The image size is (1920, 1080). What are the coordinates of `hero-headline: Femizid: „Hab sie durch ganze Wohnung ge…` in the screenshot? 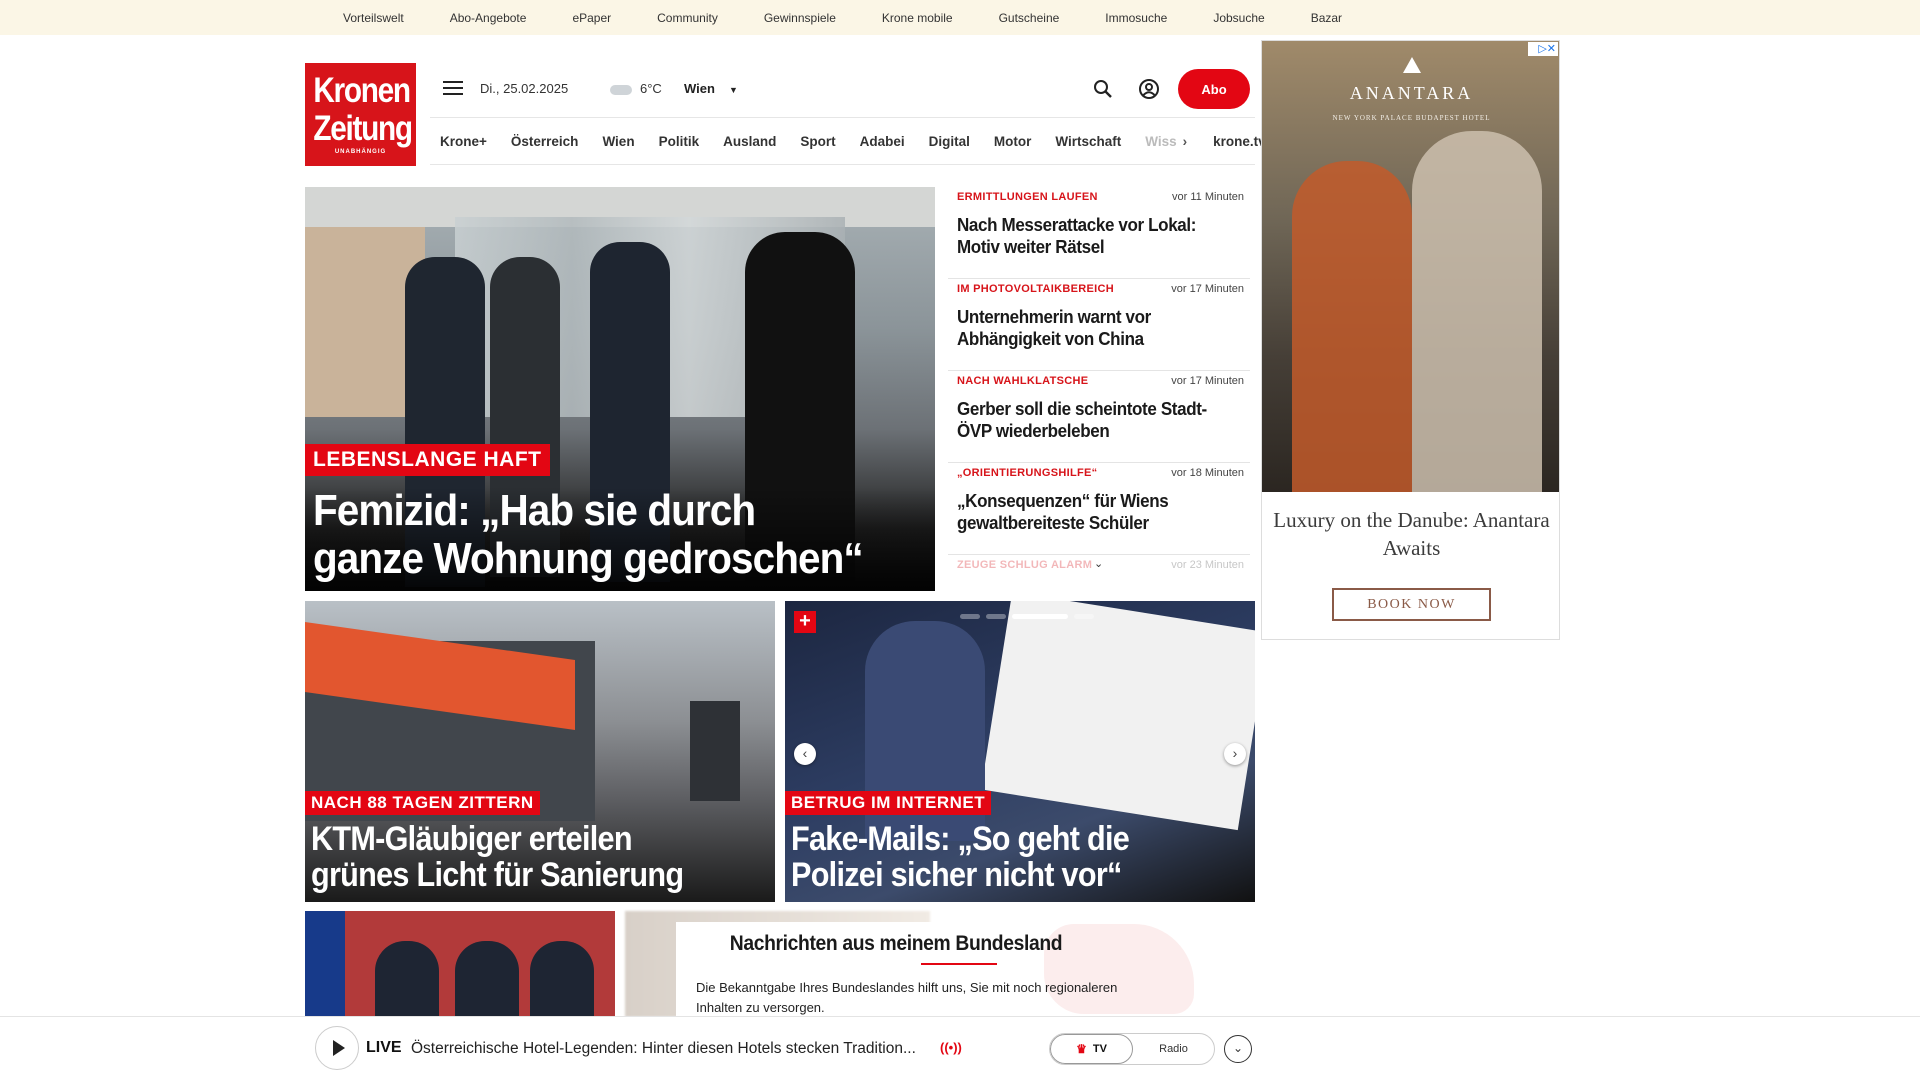 It's located at (589, 535).